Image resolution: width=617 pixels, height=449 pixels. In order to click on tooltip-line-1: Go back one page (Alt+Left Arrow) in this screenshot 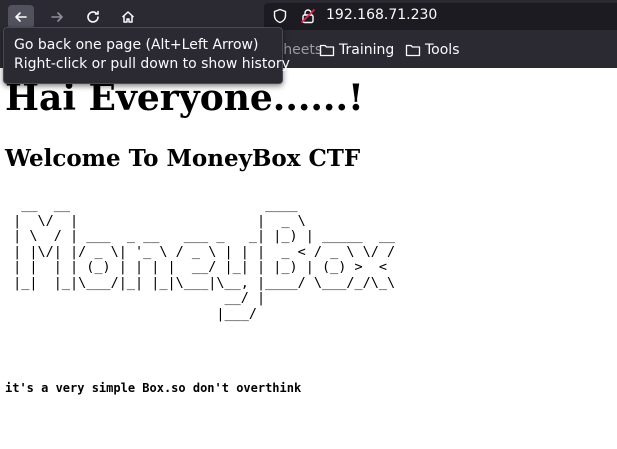, I will do `click(136, 45)`.